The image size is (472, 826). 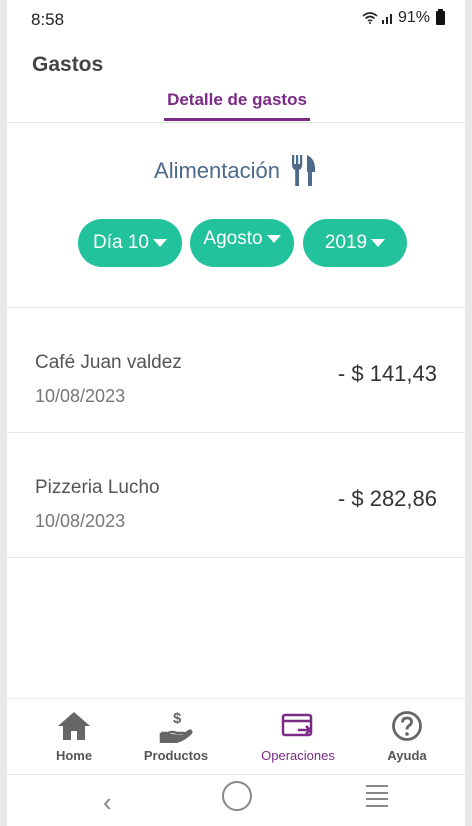 What do you see at coordinates (237, 100) in the screenshot?
I see `tab-detalle-de-gastos: Detalle de gastos` at bounding box center [237, 100].